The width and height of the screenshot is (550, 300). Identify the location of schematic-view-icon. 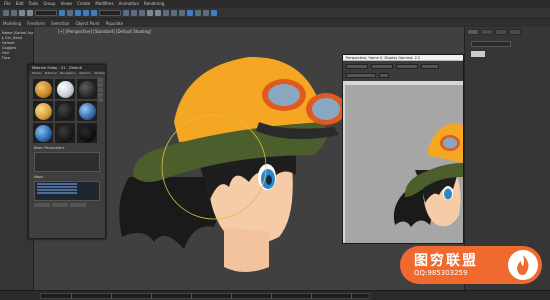
(182, 13).